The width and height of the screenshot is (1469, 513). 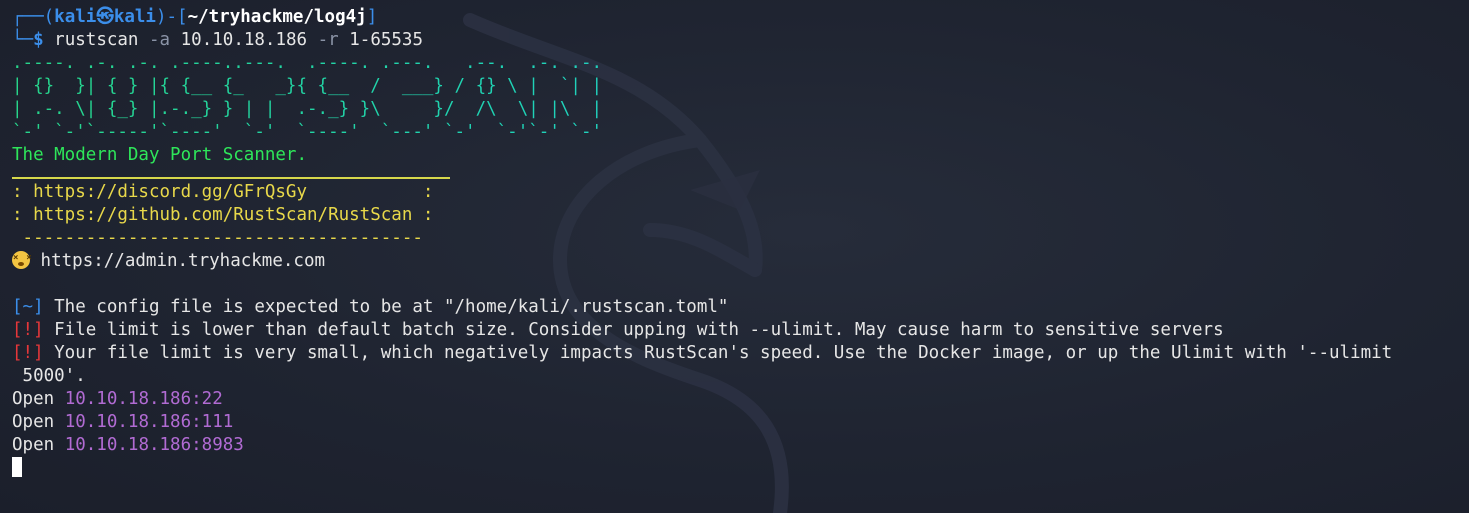 I want to click on prompt-dollar: $, so click(x=38, y=40).